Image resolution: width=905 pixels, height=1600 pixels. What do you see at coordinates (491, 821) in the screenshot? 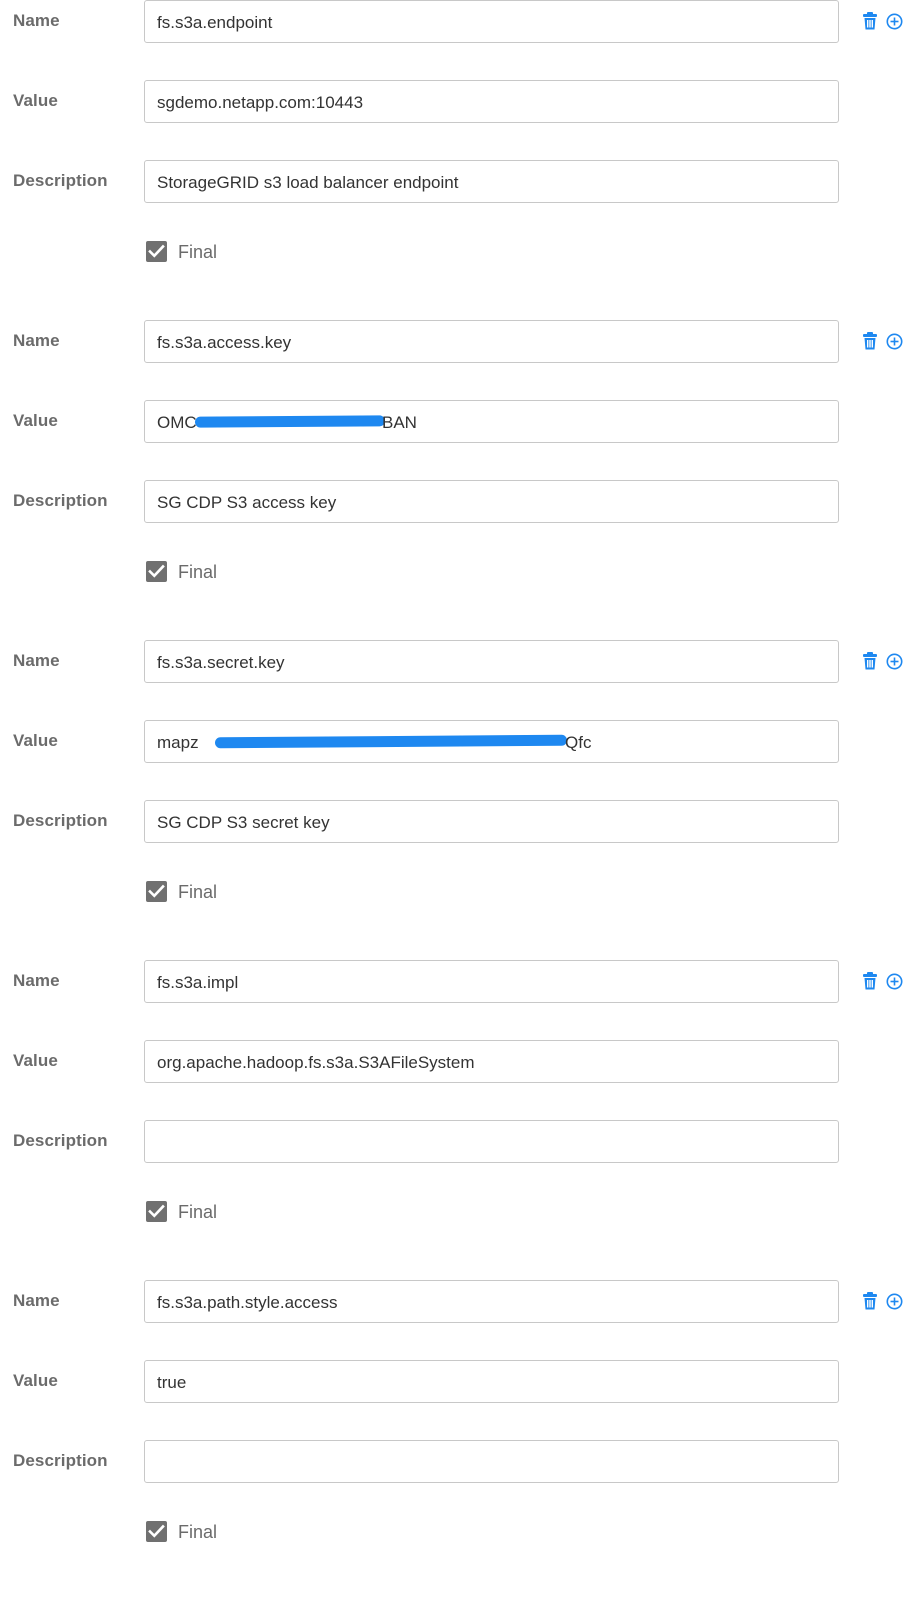
I see `description-input: SG CDP S3 secret key` at bounding box center [491, 821].